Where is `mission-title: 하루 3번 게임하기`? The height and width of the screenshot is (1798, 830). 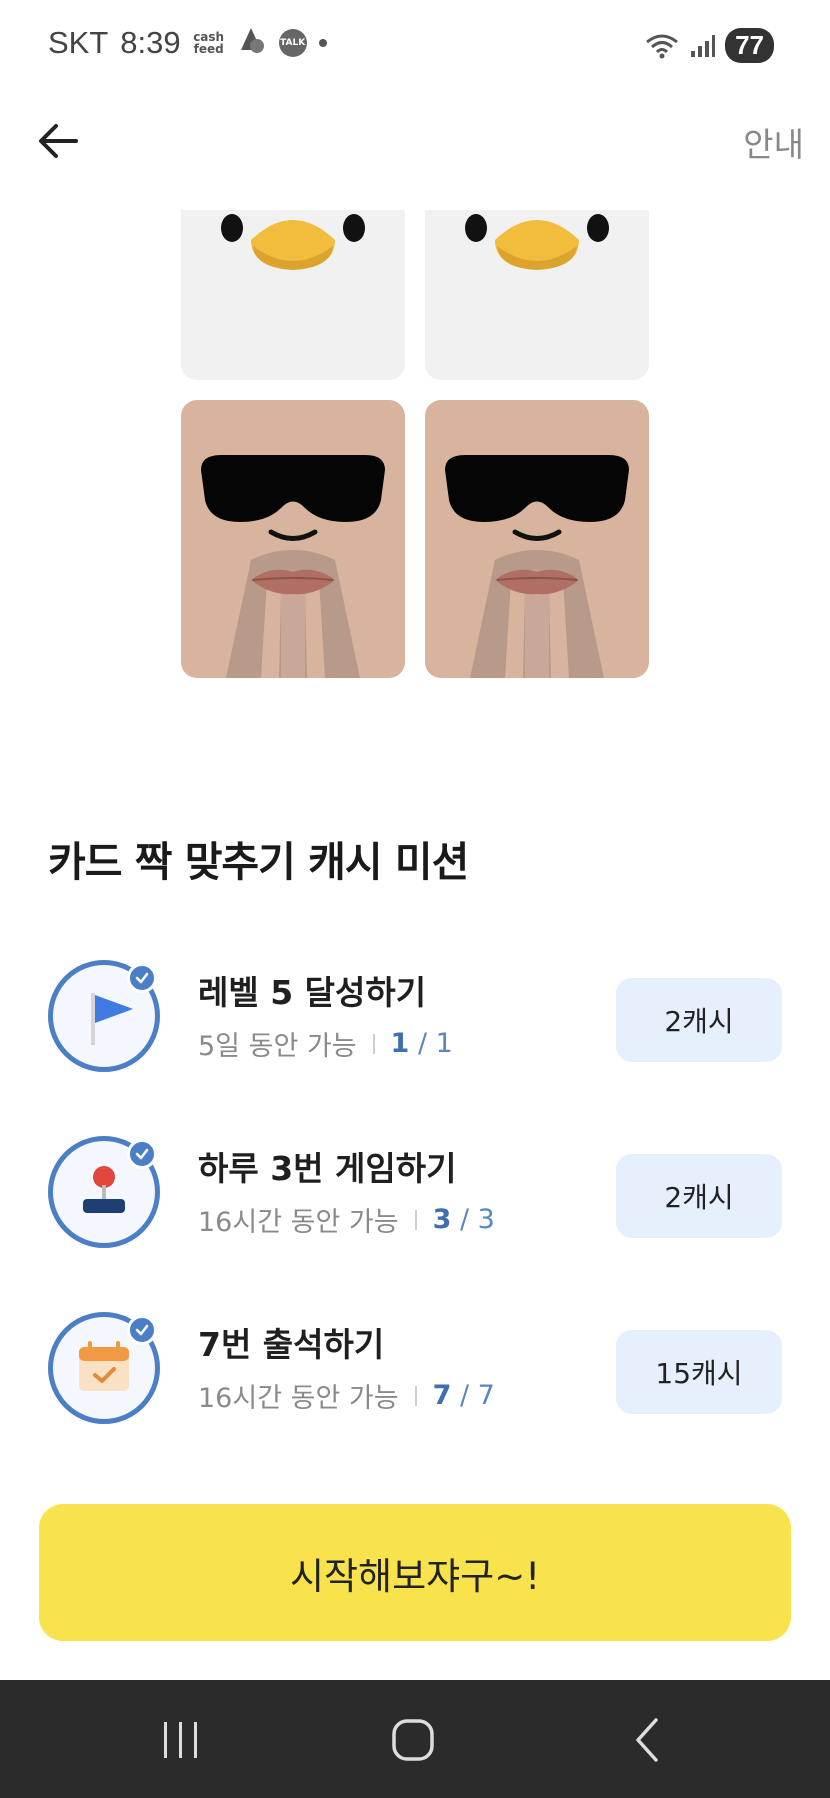 mission-title: 하루 3번 게임하기 is located at coordinates (327, 1168).